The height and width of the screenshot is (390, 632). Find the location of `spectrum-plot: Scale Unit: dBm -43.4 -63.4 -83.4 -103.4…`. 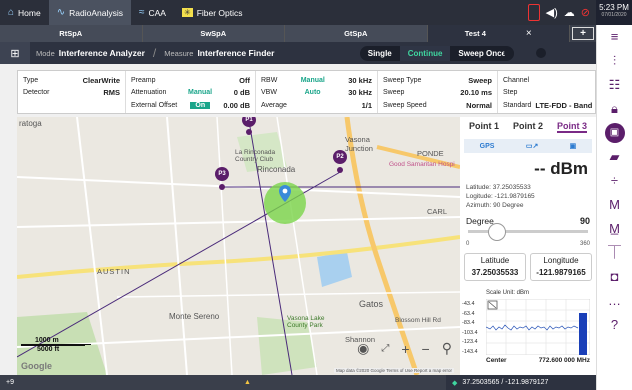

spectrum-plot: Scale Unit: dBm -43.4 -63.4 -83.4 -103.4… is located at coordinates (528, 331).